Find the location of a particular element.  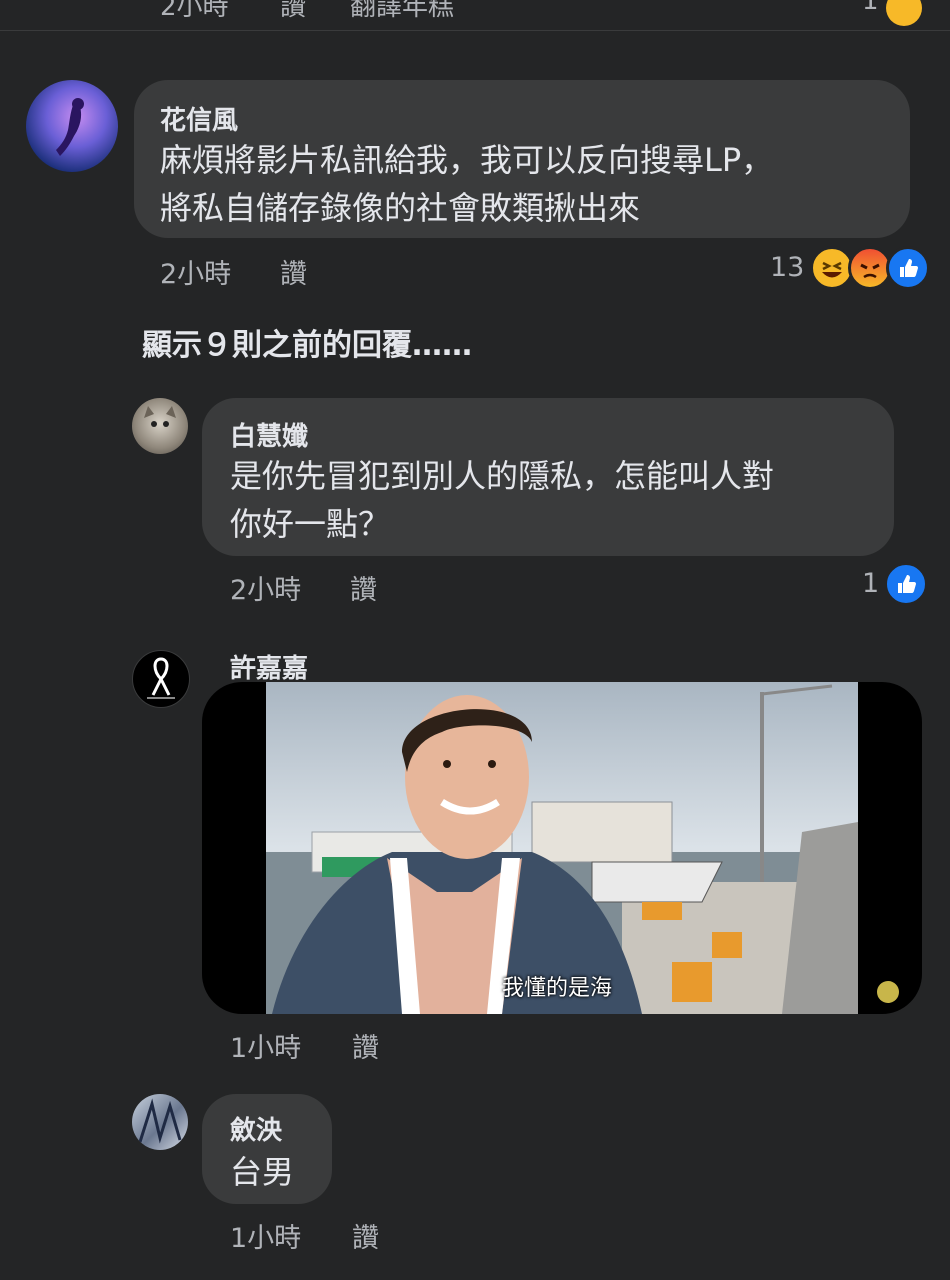

ribbon-icon is located at coordinates (161, 678).